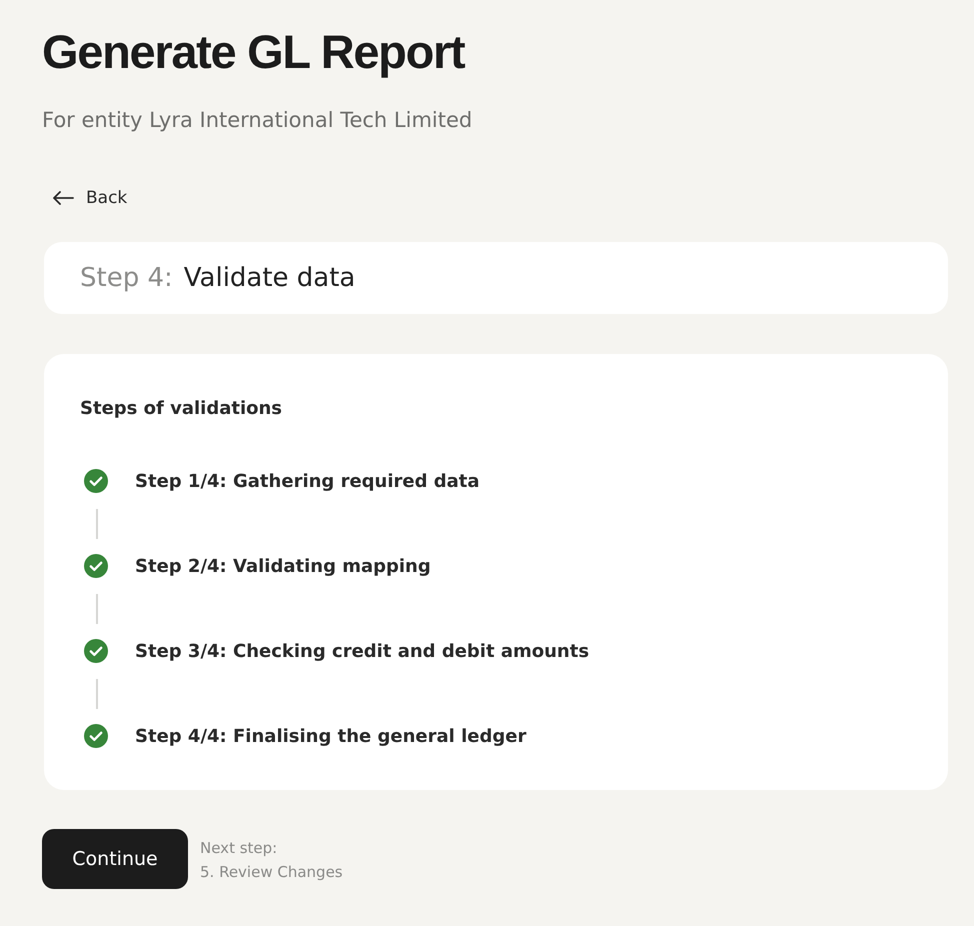  Describe the element at coordinates (362, 651) in the screenshot. I see `validation-step-label: Step 3/4: Checking credit and debit amounts` at that location.